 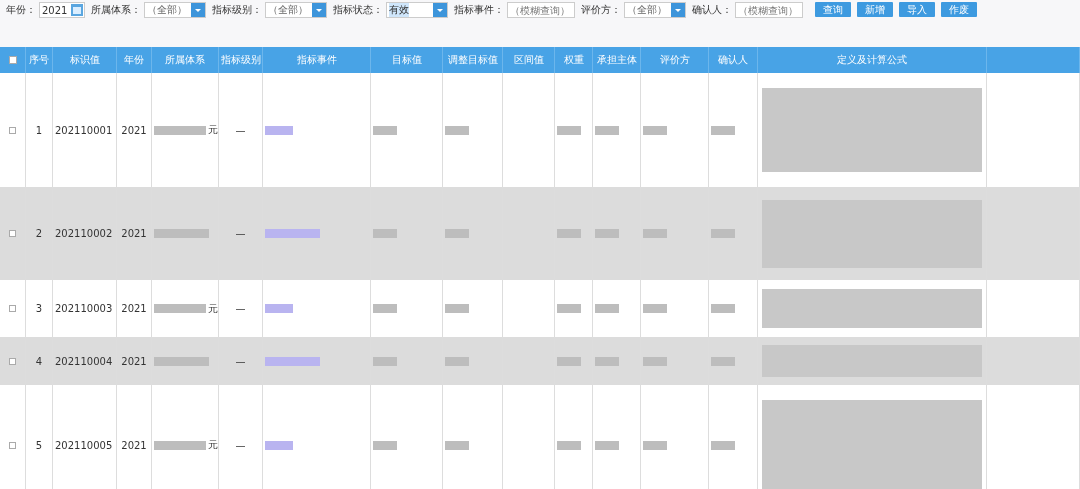 I want to click on column-header: 指标级别, so click(x=241, y=60).